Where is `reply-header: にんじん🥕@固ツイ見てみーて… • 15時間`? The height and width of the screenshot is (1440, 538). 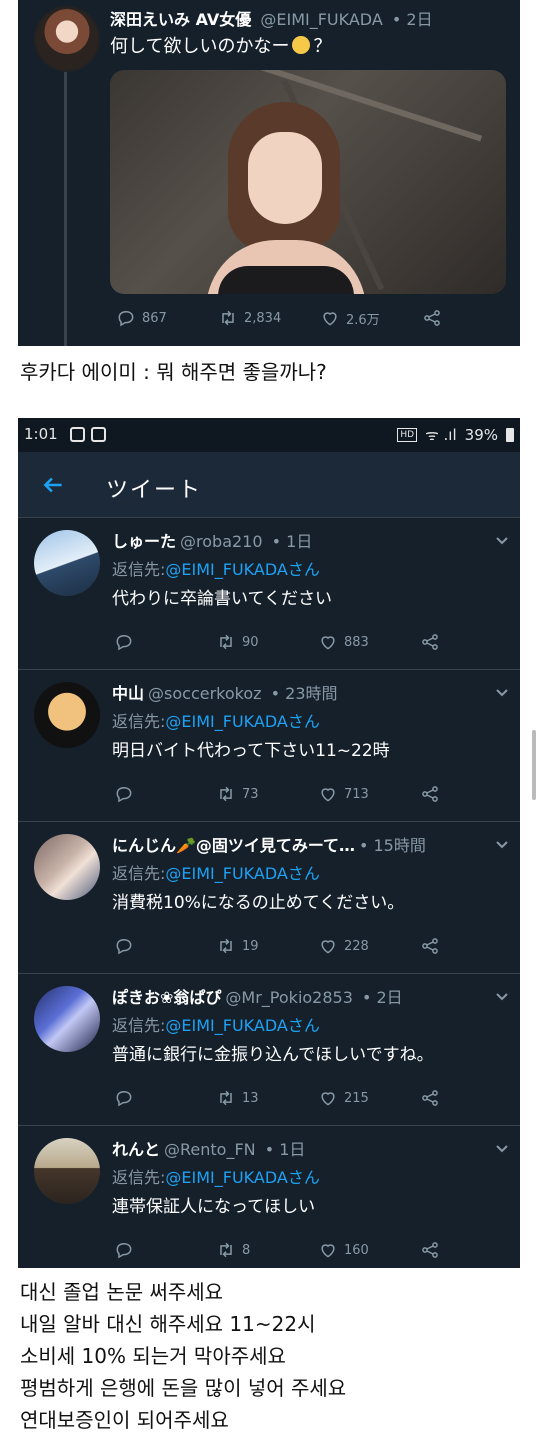
reply-header: にんじん🥕@固ツイ見てみーて… • 15時間 is located at coordinates (269, 844).